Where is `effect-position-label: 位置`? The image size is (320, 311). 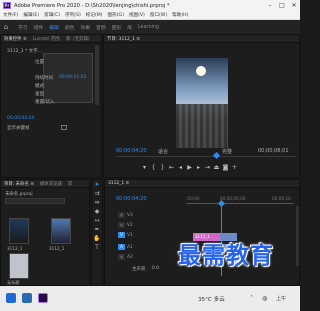 effect-position-label: 位置 is located at coordinates (39, 62).